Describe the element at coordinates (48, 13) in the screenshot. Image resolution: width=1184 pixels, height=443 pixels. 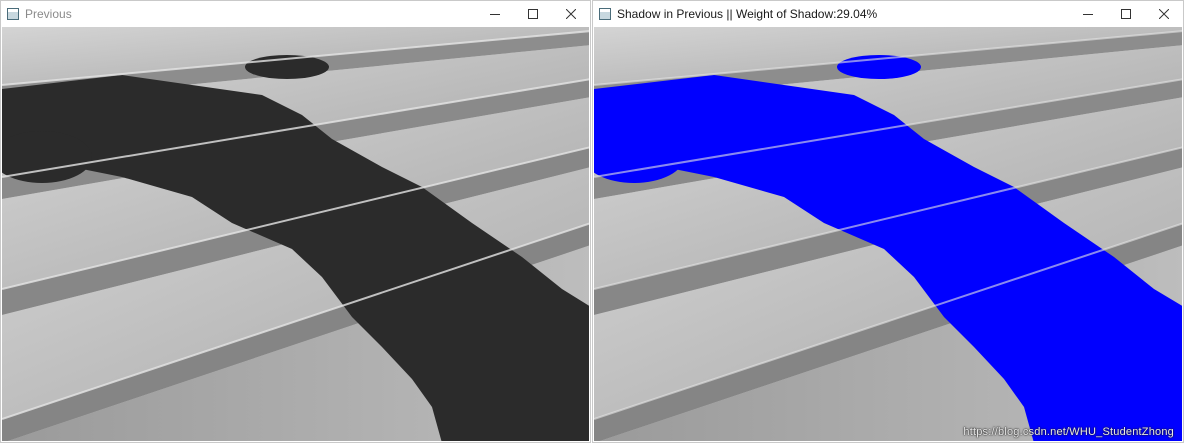
I see `previous-window-title: Previous` at that location.